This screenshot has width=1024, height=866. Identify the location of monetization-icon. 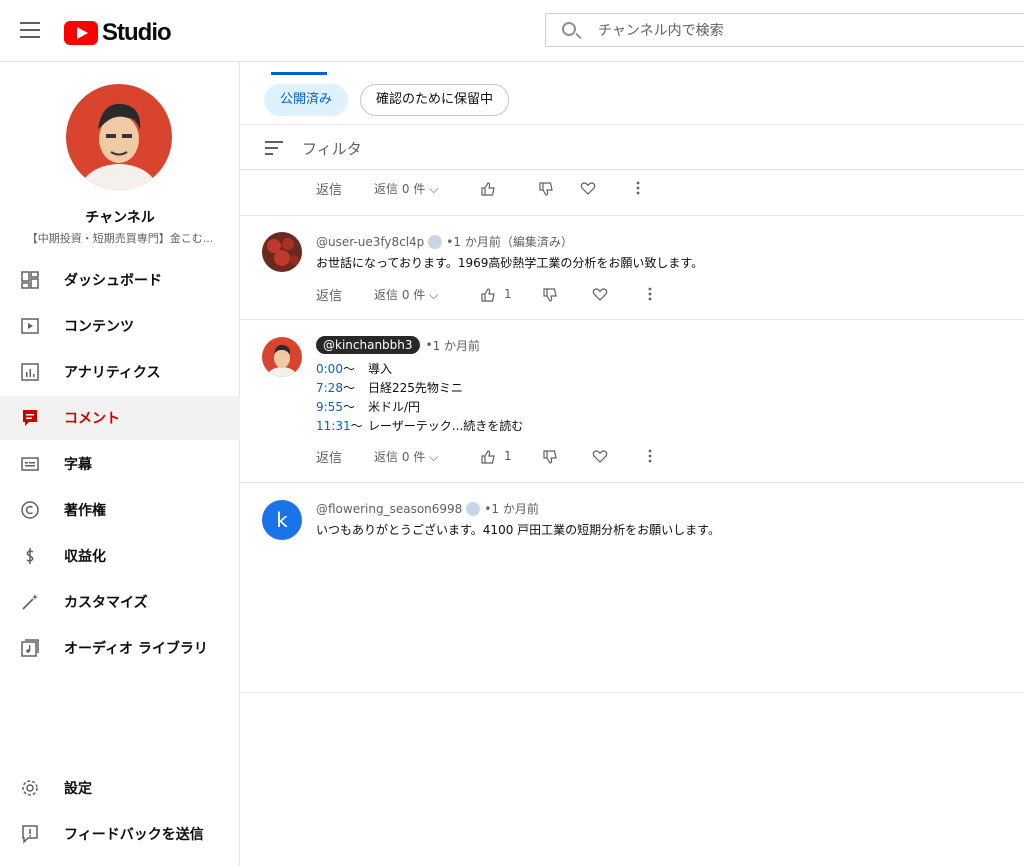
(30, 556).